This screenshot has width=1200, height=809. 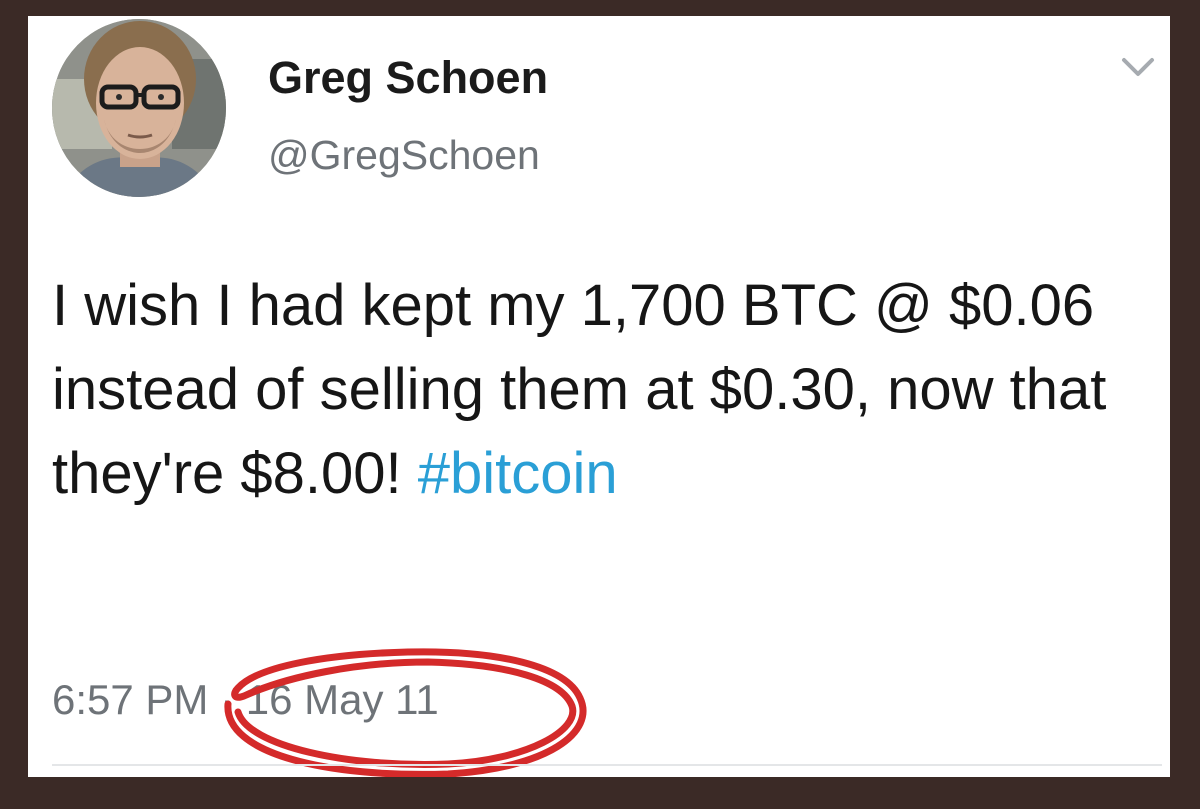 I want to click on tweet-timestamp: 6:57 PM · 16 May 11, so click(x=245, y=700).